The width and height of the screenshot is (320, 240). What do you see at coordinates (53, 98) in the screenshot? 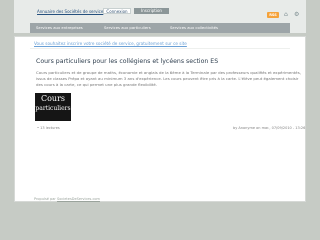
I see `logo-text: Cours` at bounding box center [53, 98].